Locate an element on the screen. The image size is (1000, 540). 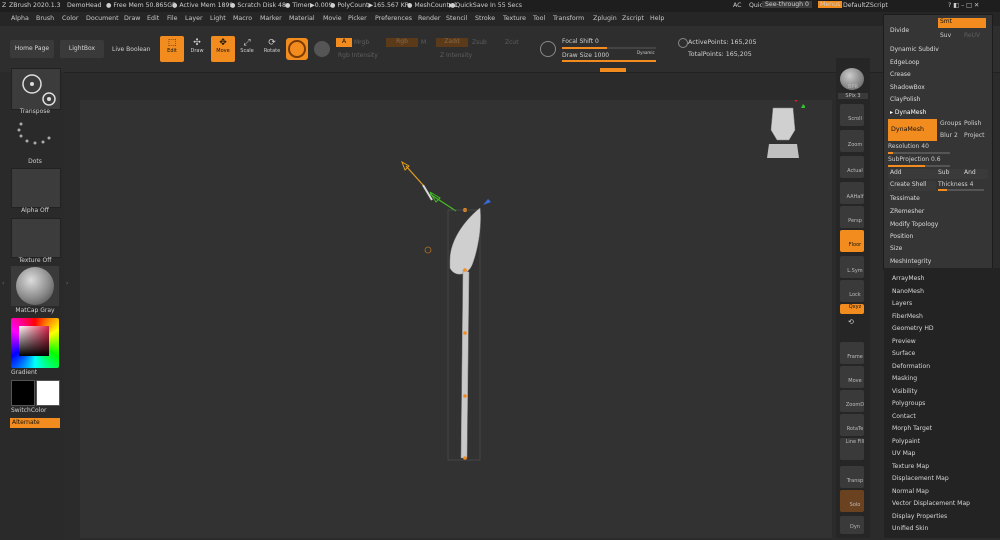
dynamesh-button: DynaMesh is located at coordinates (912, 130).